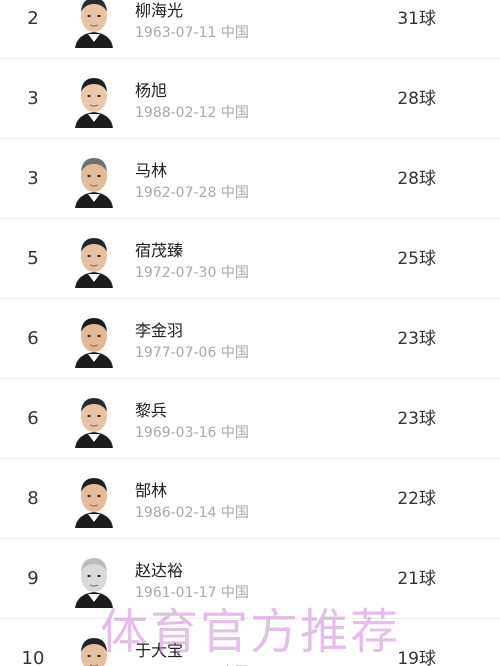 Image resolution: width=500 pixels, height=666 pixels. I want to click on player-name: 柳海光, so click(159, 10).